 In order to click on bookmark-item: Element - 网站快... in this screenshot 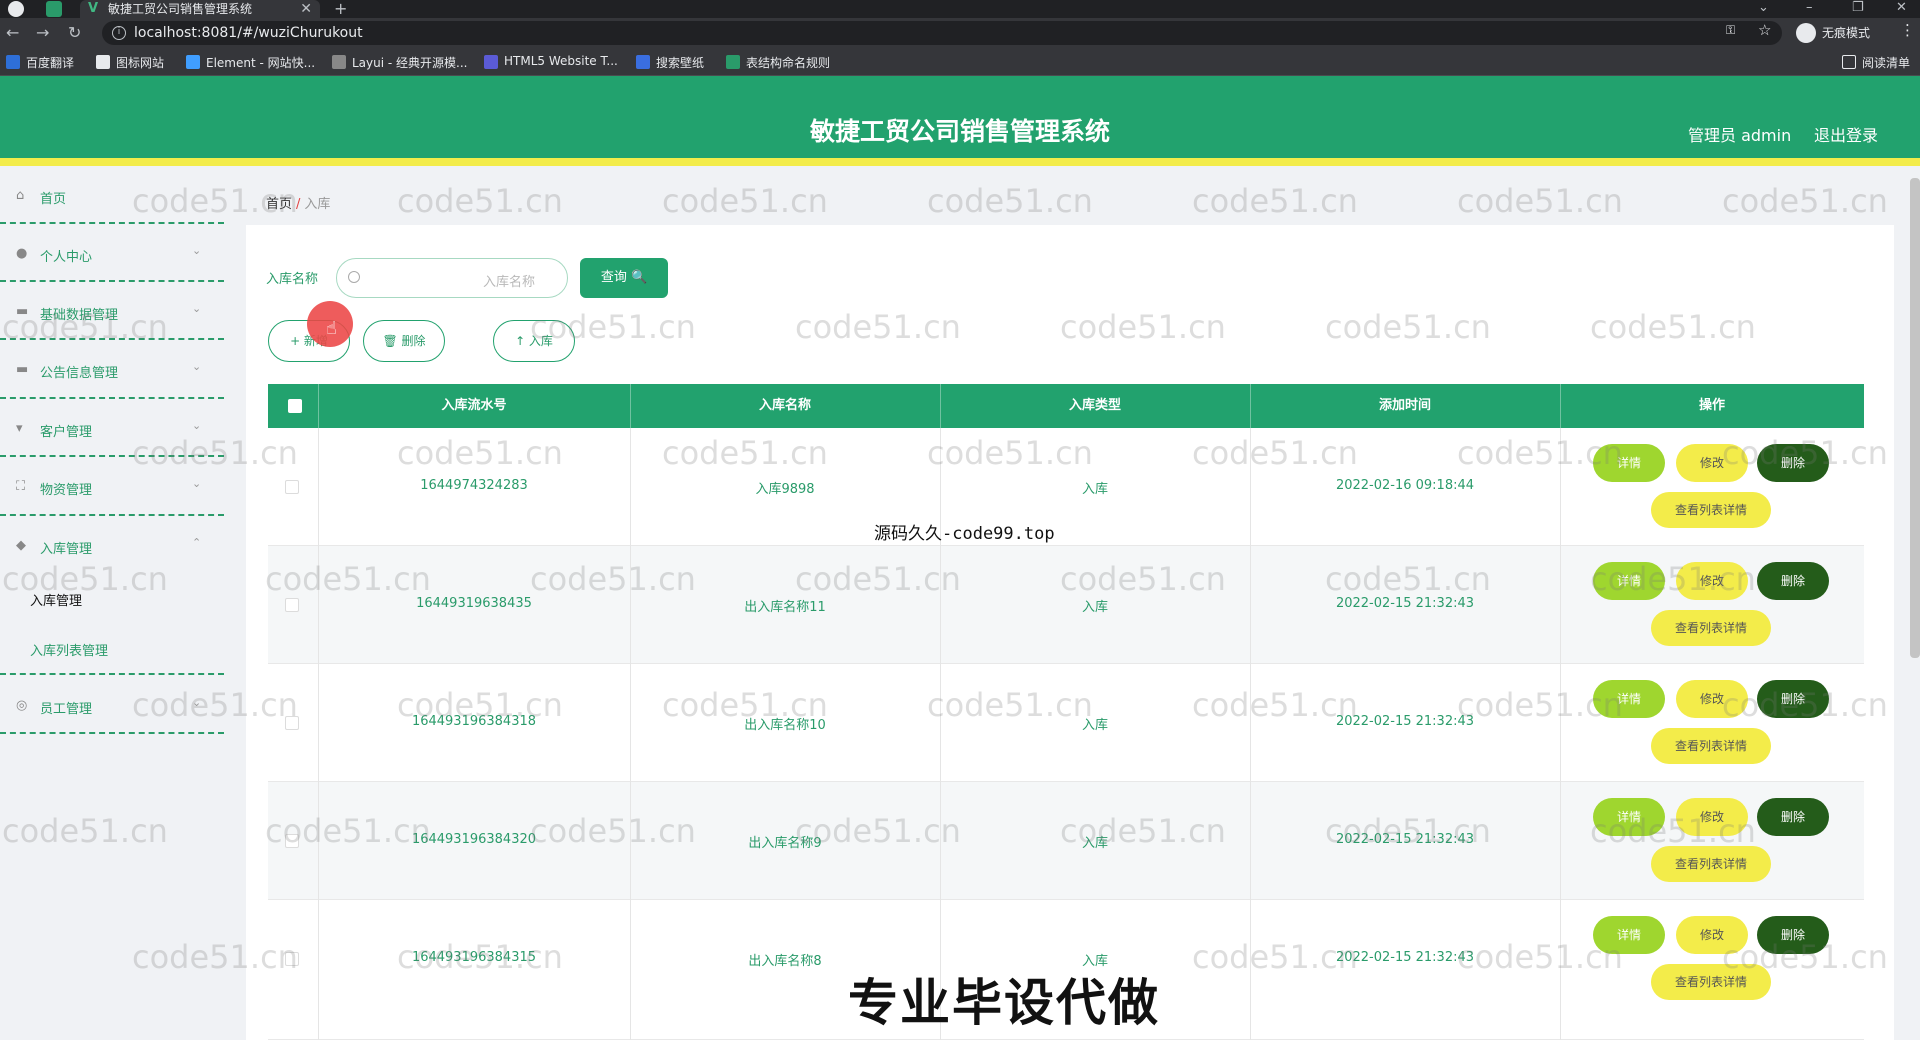, I will do `click(250, 62)`.